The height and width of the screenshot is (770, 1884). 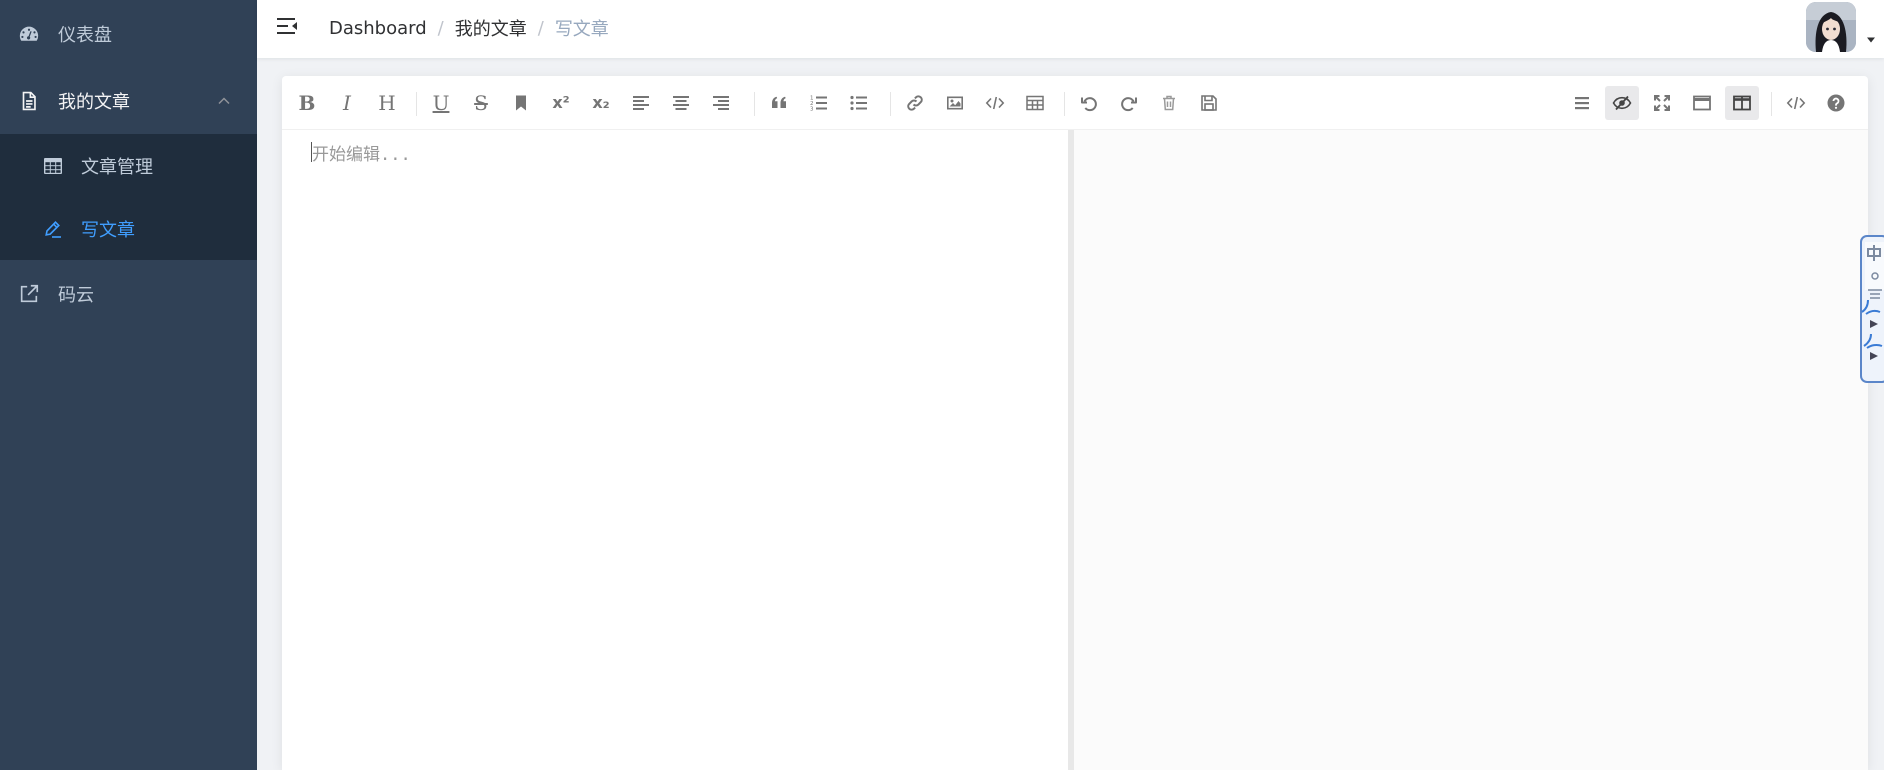 I want to click on superscript-button: x², so click(x=561, y=103).